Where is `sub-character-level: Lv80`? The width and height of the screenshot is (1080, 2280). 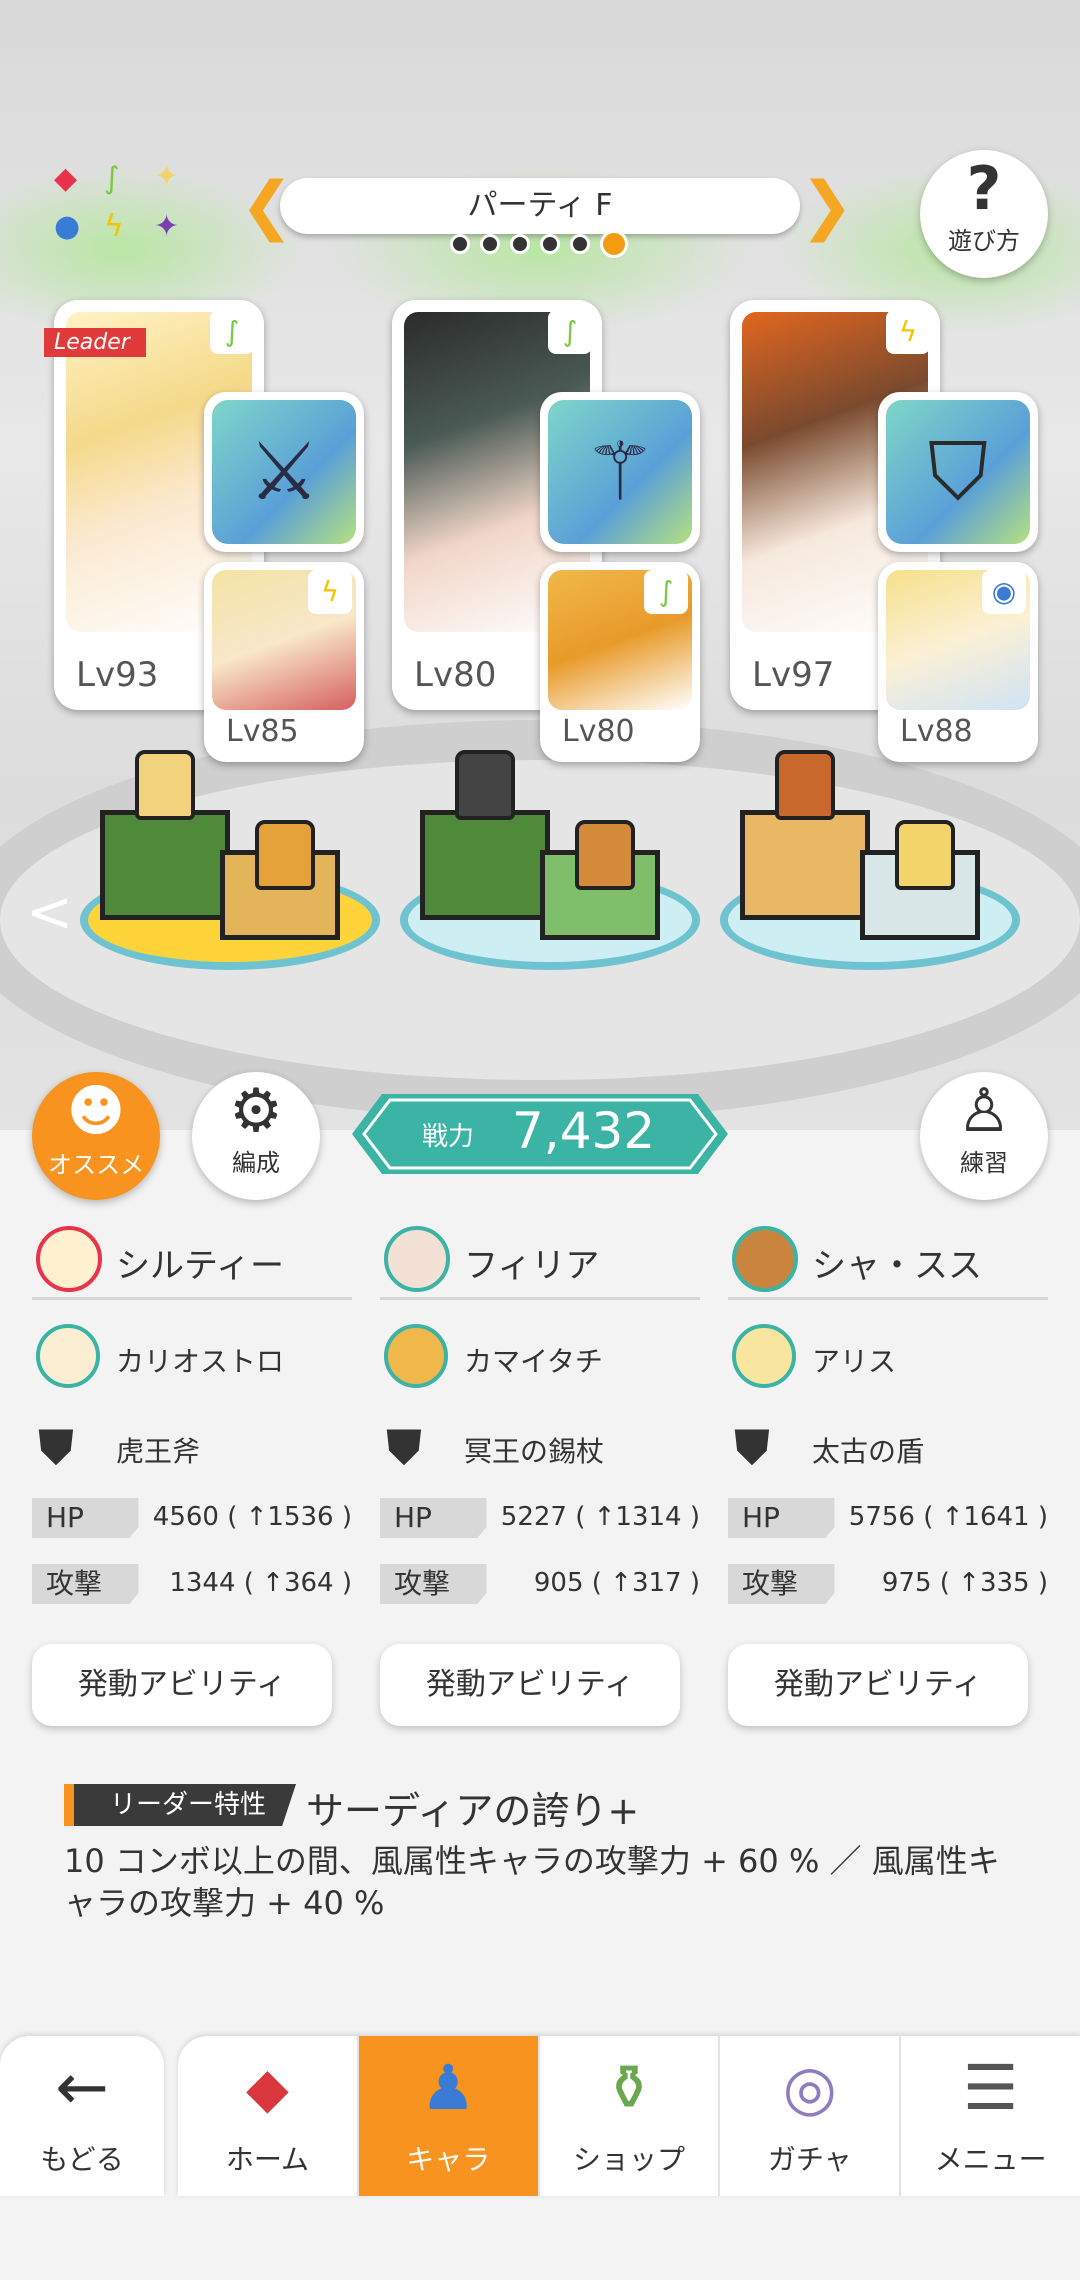 sub-character-level: Lv80 is located at coordinates (598, 731).